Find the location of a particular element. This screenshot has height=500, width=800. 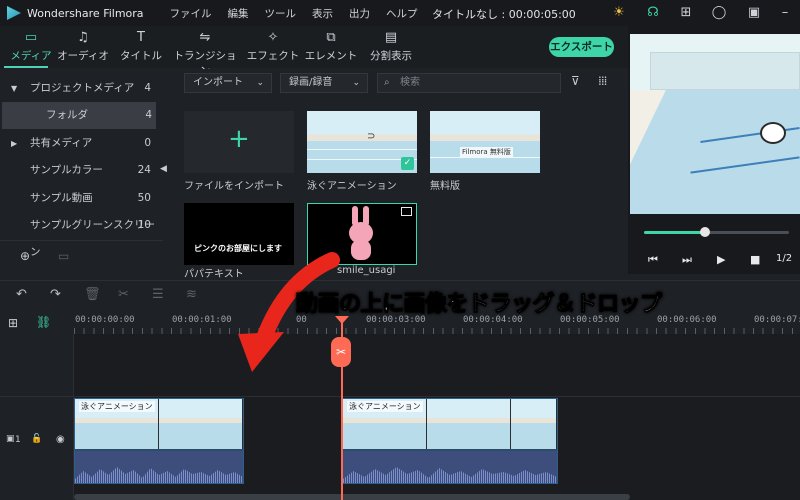

media-thumb-swim-label: 泳ぐアニメーション is located at coordinates (352, 186).